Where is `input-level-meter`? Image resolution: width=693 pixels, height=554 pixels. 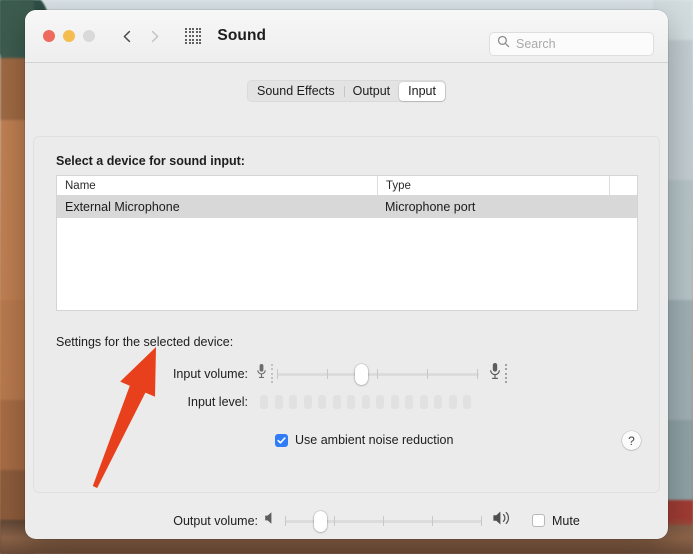
input-level-meter is located at coordinates (365, 402).